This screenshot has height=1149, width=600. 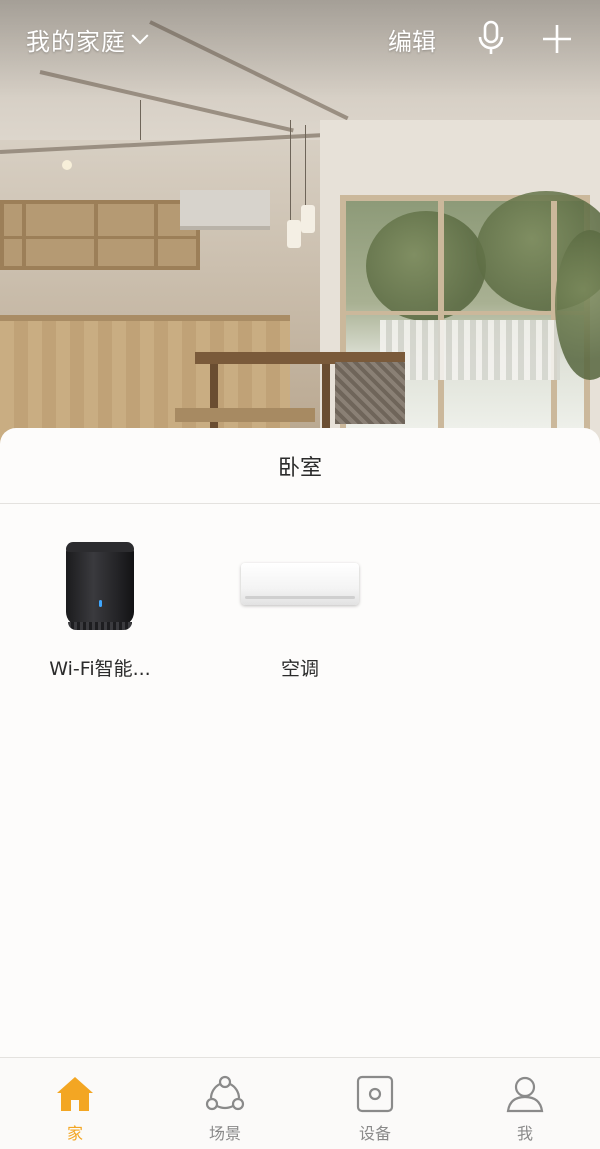 I want to click on tab-label: 我, so click(x=524, y=1133).